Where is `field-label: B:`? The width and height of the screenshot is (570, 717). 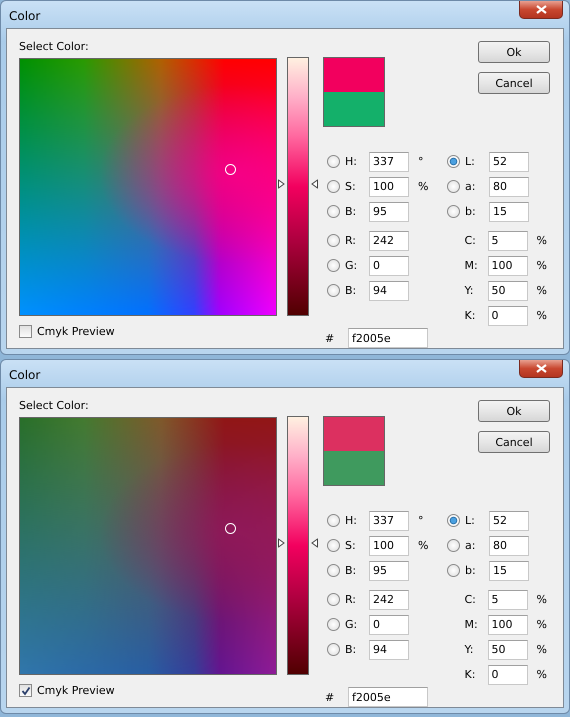 field-label: B: is located at coordinates (351, 211).